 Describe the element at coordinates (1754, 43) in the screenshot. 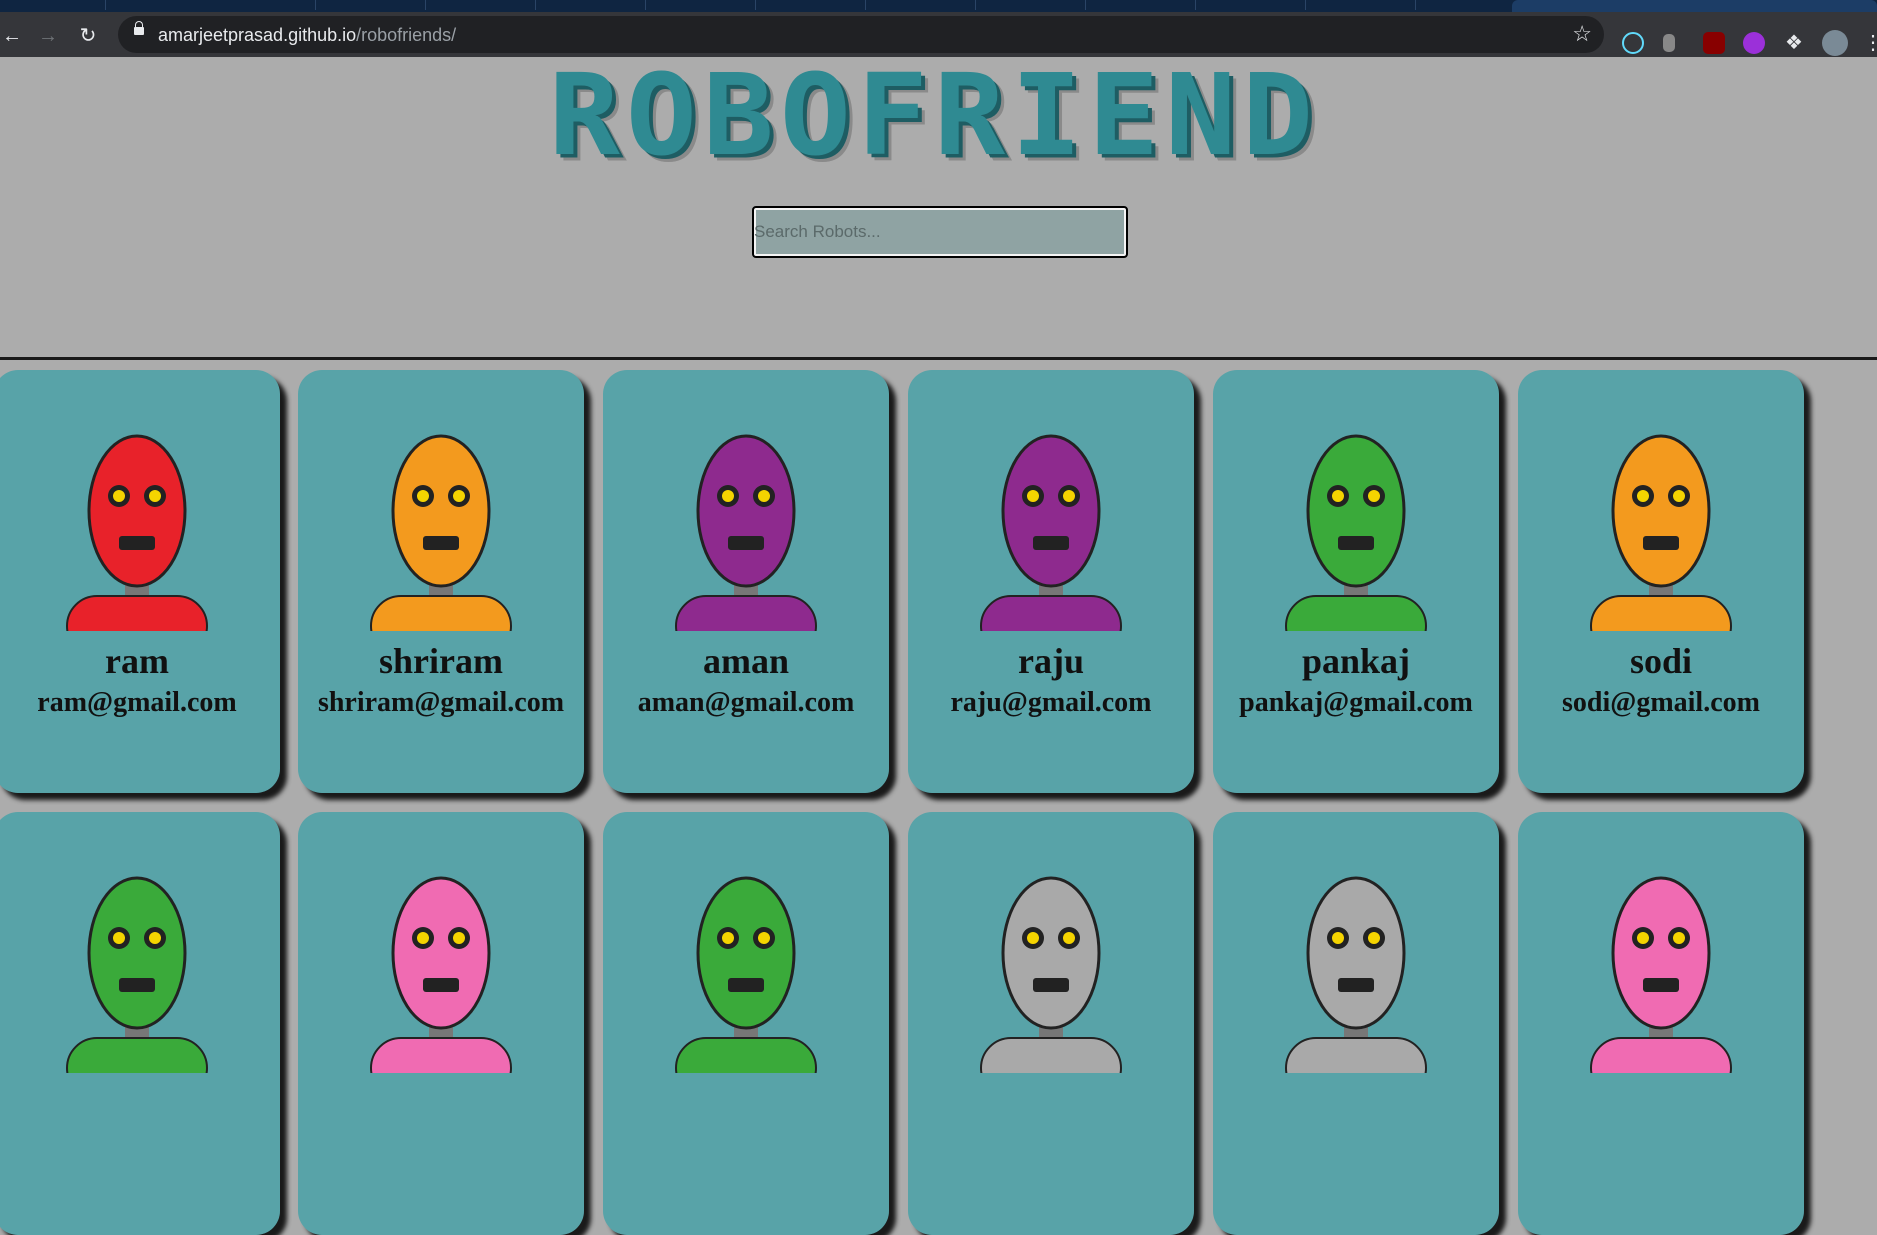

I see `extension-purple-icon` at that location.